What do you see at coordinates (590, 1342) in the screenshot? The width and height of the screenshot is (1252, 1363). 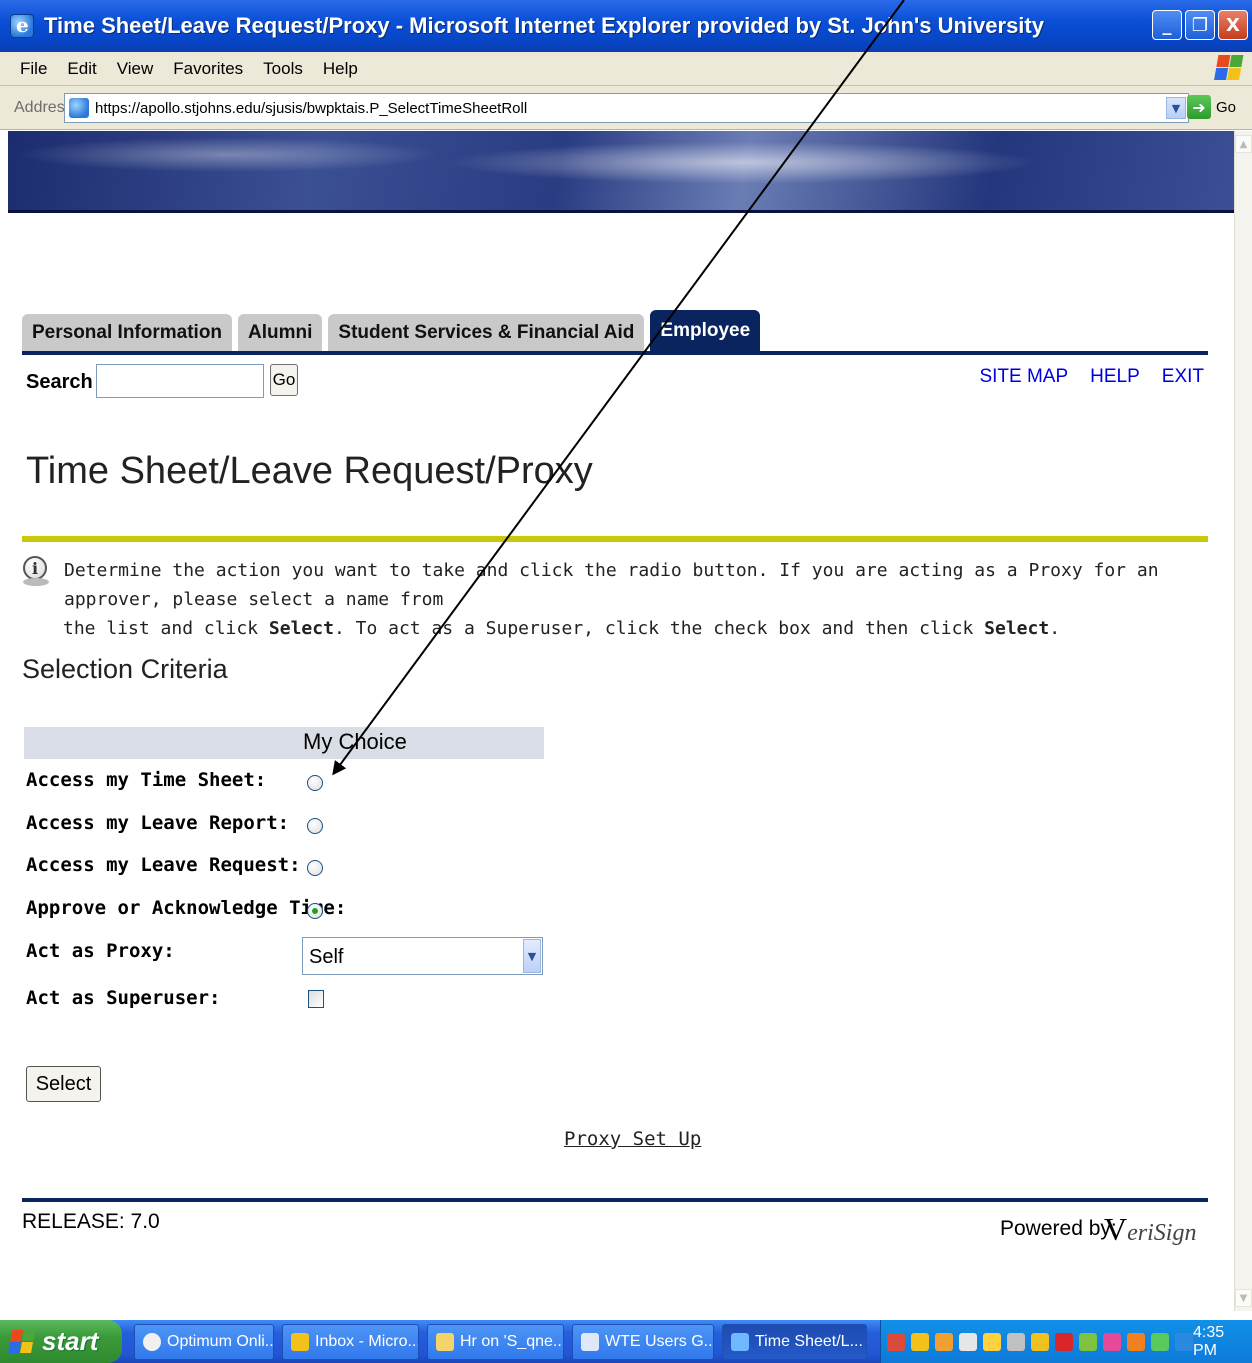 I see `word-document-icon` at bounding box center [590, 1342].